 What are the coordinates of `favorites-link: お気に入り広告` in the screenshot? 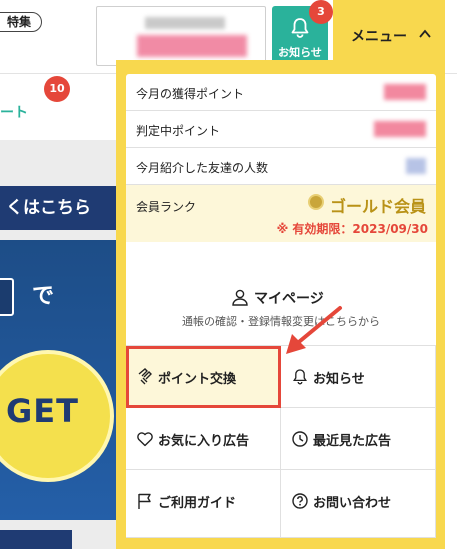 It's located at (203, 439).